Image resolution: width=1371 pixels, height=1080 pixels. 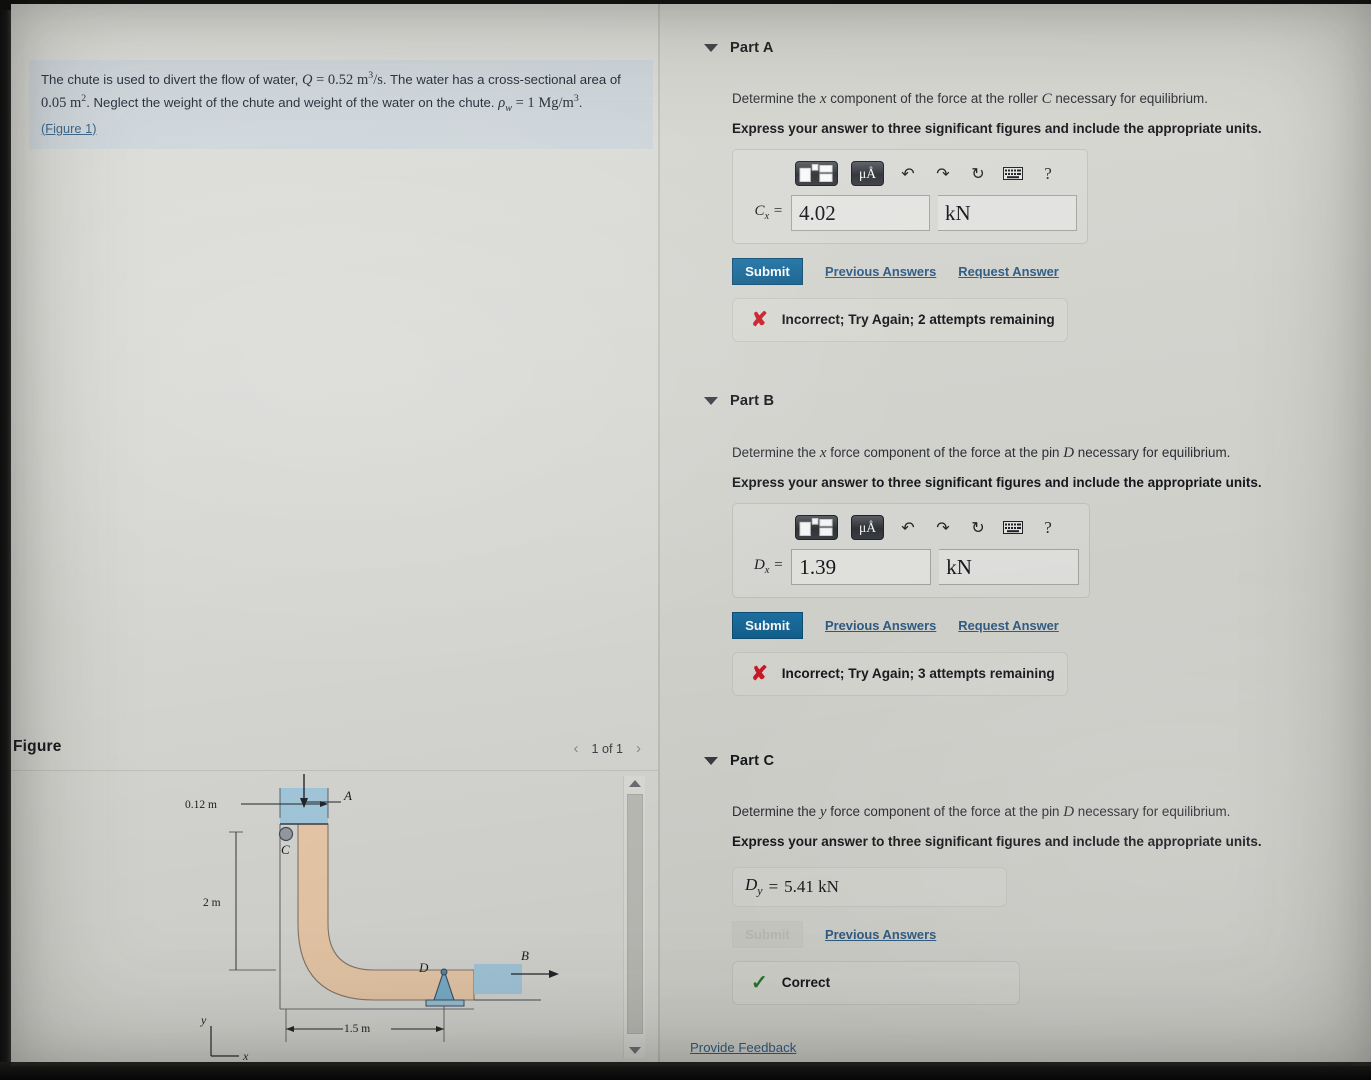 I want to click on part-b-units-input: kN, so click(x=1009, y=566).